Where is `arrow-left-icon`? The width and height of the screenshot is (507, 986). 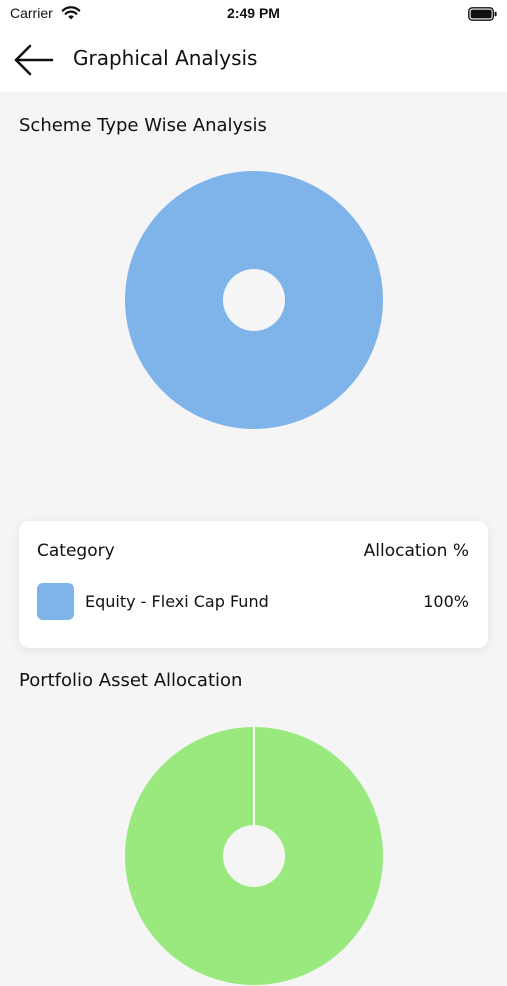
arrow-left-icon is located at coordinates (34, 60).